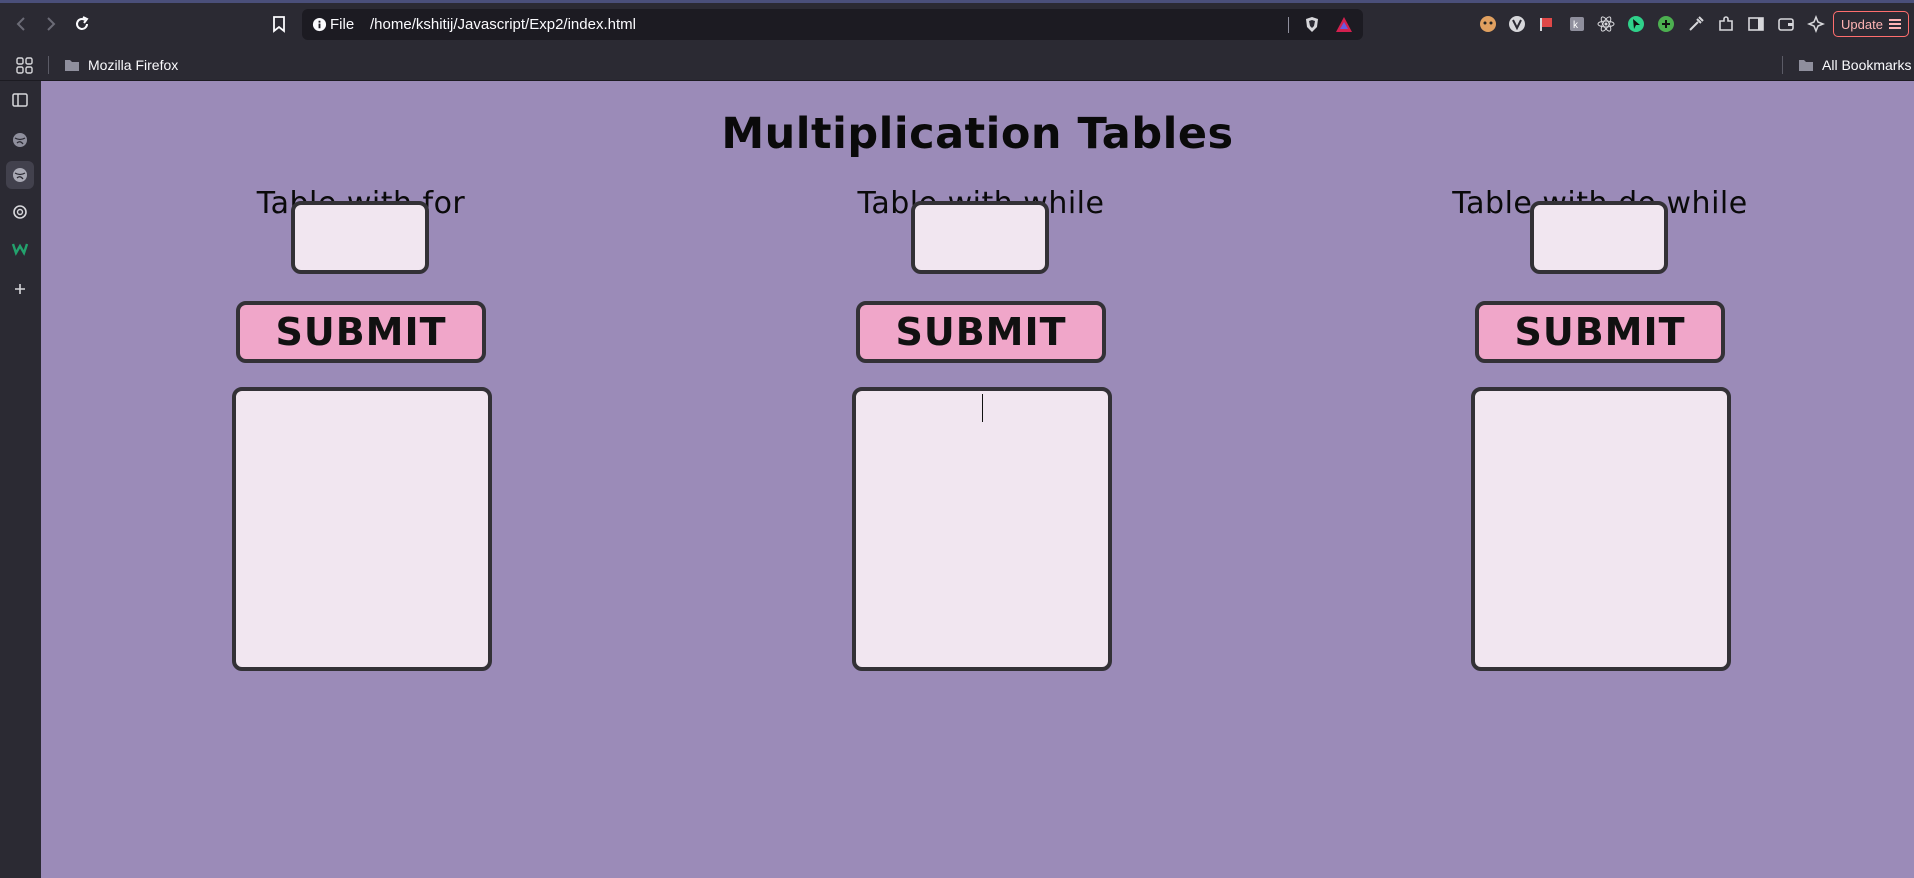  I want to click on w-logo-icon, so click(20, 248).